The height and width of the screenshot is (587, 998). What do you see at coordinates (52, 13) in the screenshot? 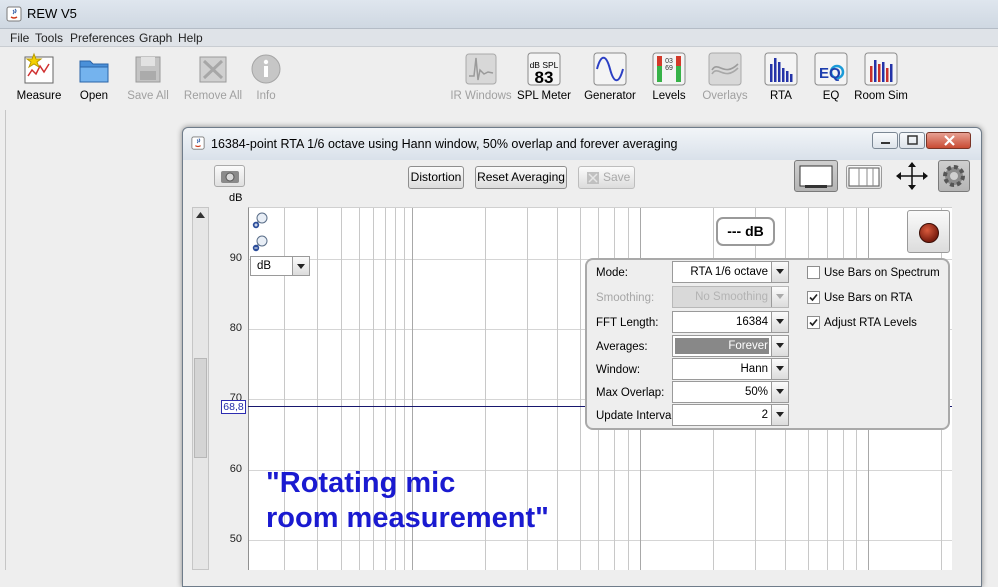
I see `app-title: REW V5` at bounding box center [52, 13].